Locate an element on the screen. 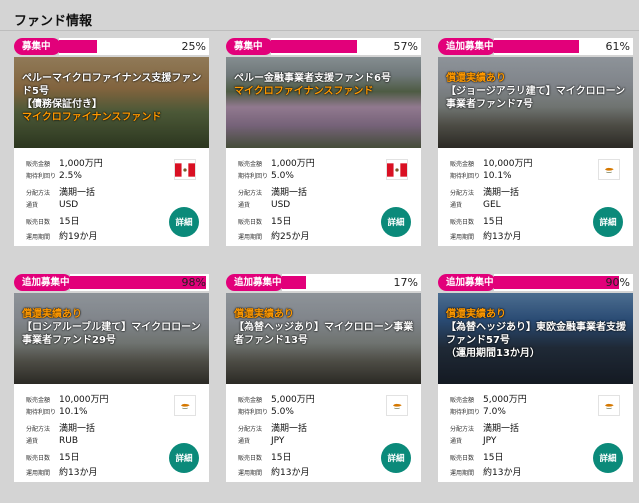 This screenshot has width=639, height=503. caption-fund-name: 【為替ヘッジあり】マイクロローン事業者ファンド13号 is located at coordinates (324, 334).